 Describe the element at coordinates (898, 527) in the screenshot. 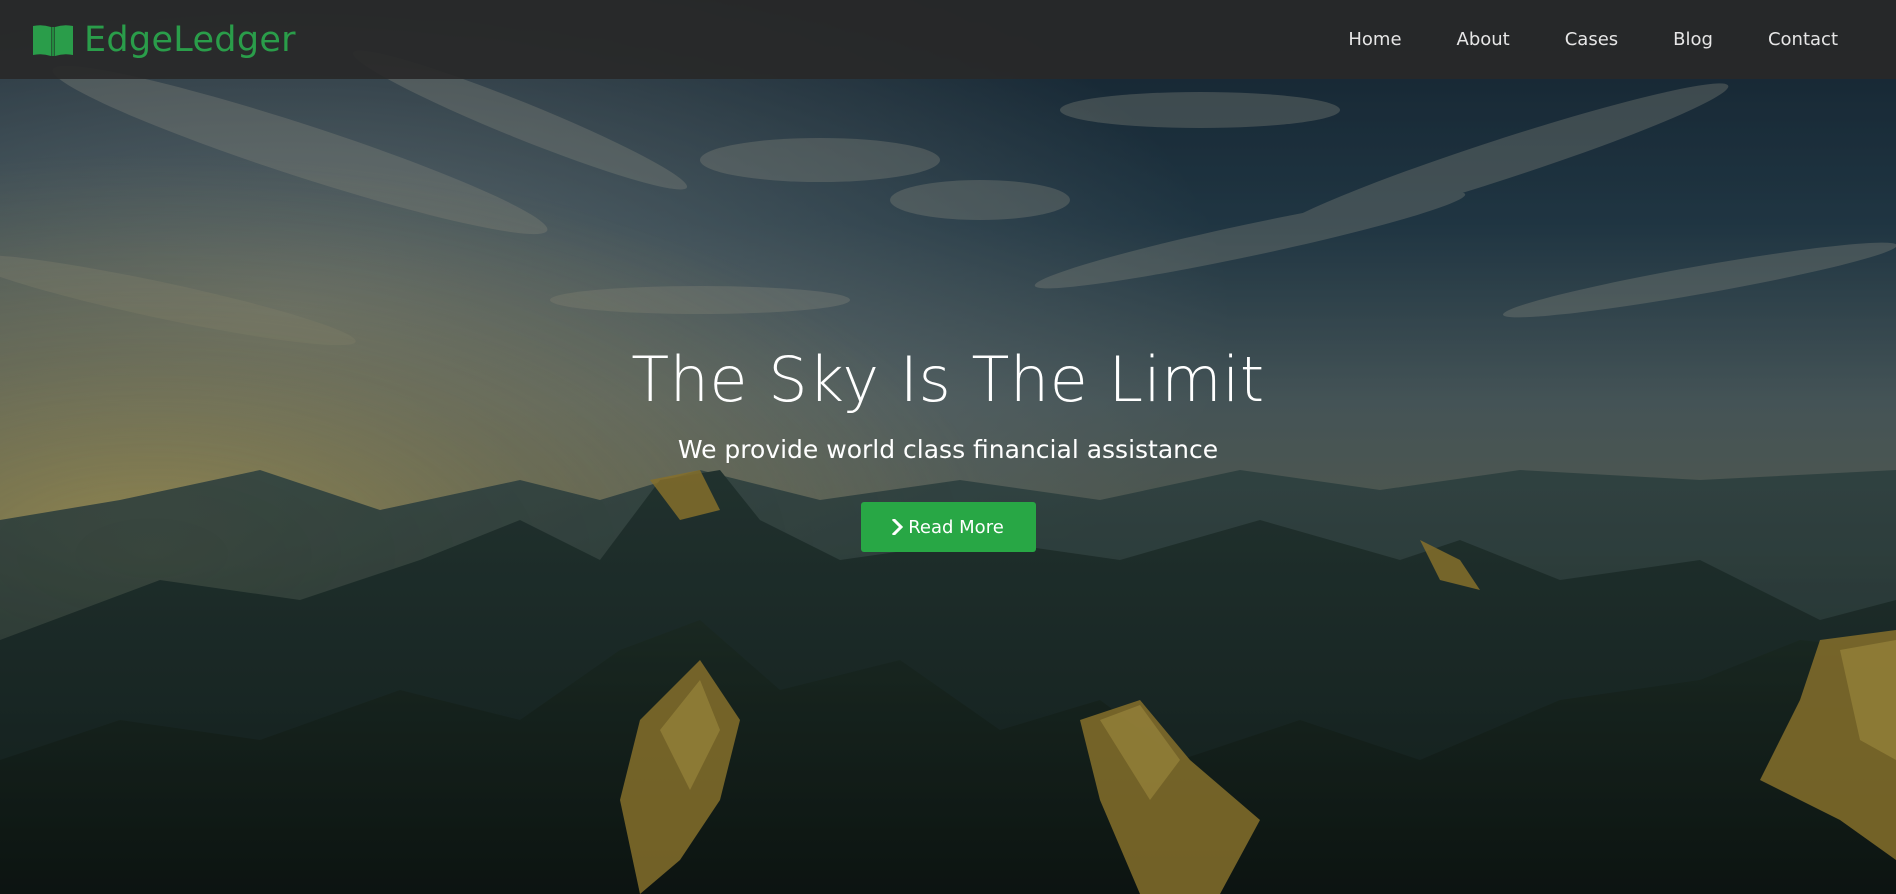

I see `chevron-right-icon` at that location.